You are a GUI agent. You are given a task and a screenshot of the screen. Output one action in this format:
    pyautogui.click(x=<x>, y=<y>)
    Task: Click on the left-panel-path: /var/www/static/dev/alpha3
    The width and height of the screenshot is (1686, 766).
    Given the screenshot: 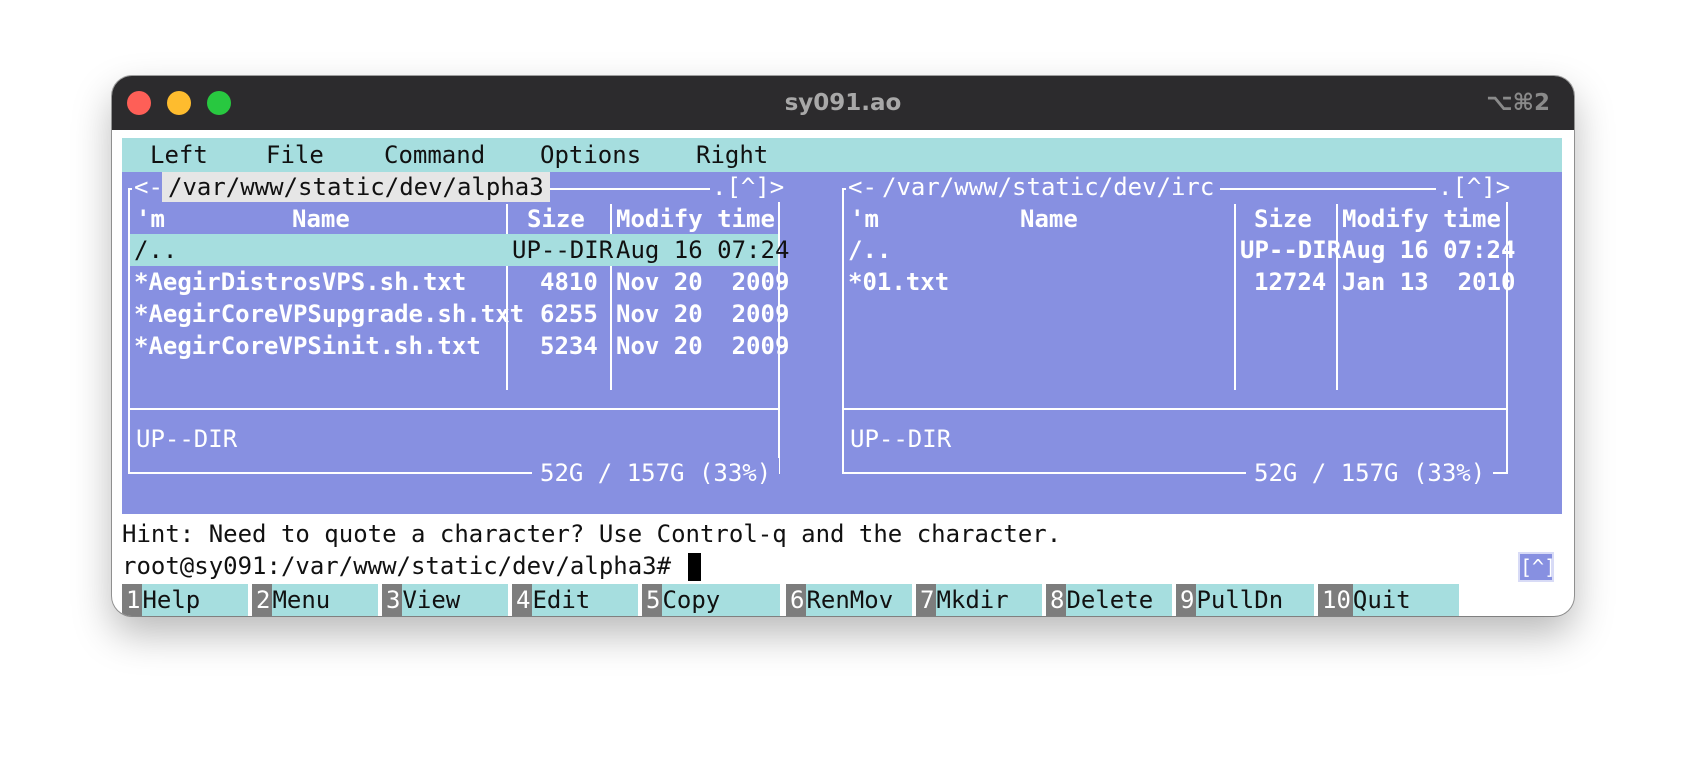 What is the action you would take?
    pyautogui.click(x=356, y=187)
    